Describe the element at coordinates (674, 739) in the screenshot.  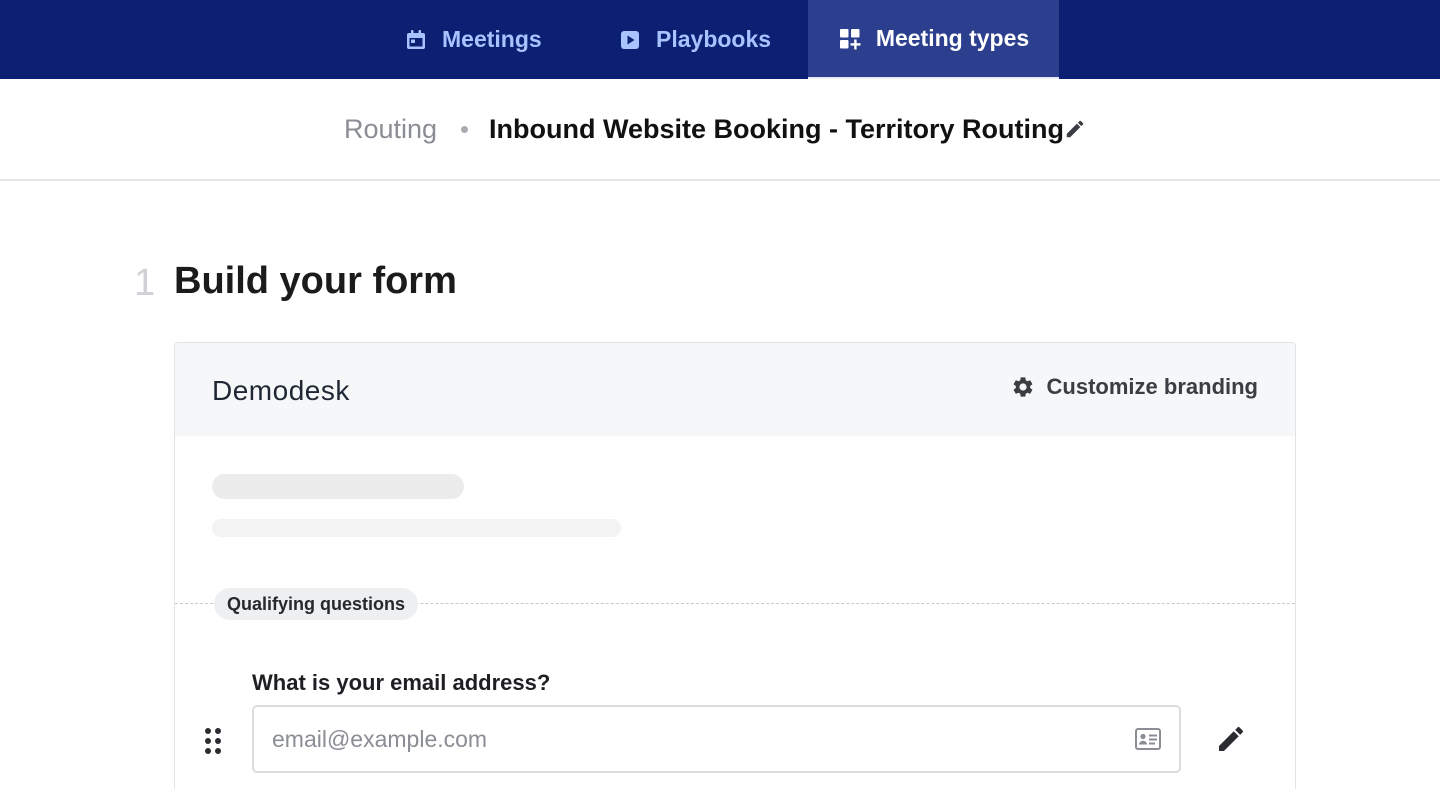
I see `email-field` at that location.